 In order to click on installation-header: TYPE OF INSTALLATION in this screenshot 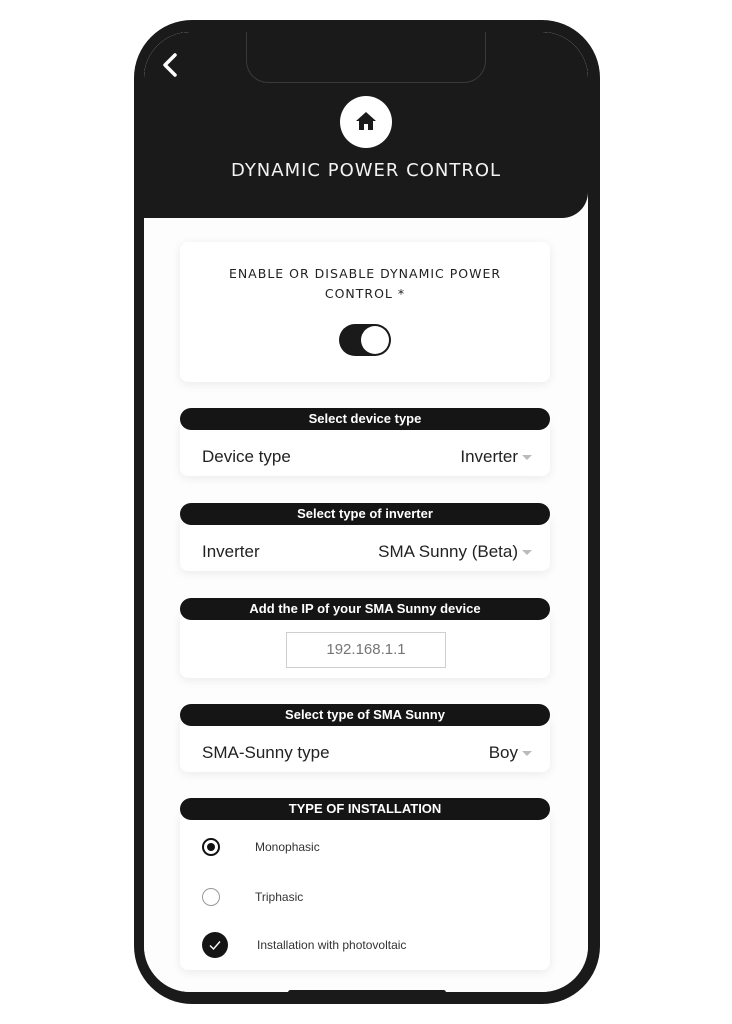, I will do `click(365, 809)`.